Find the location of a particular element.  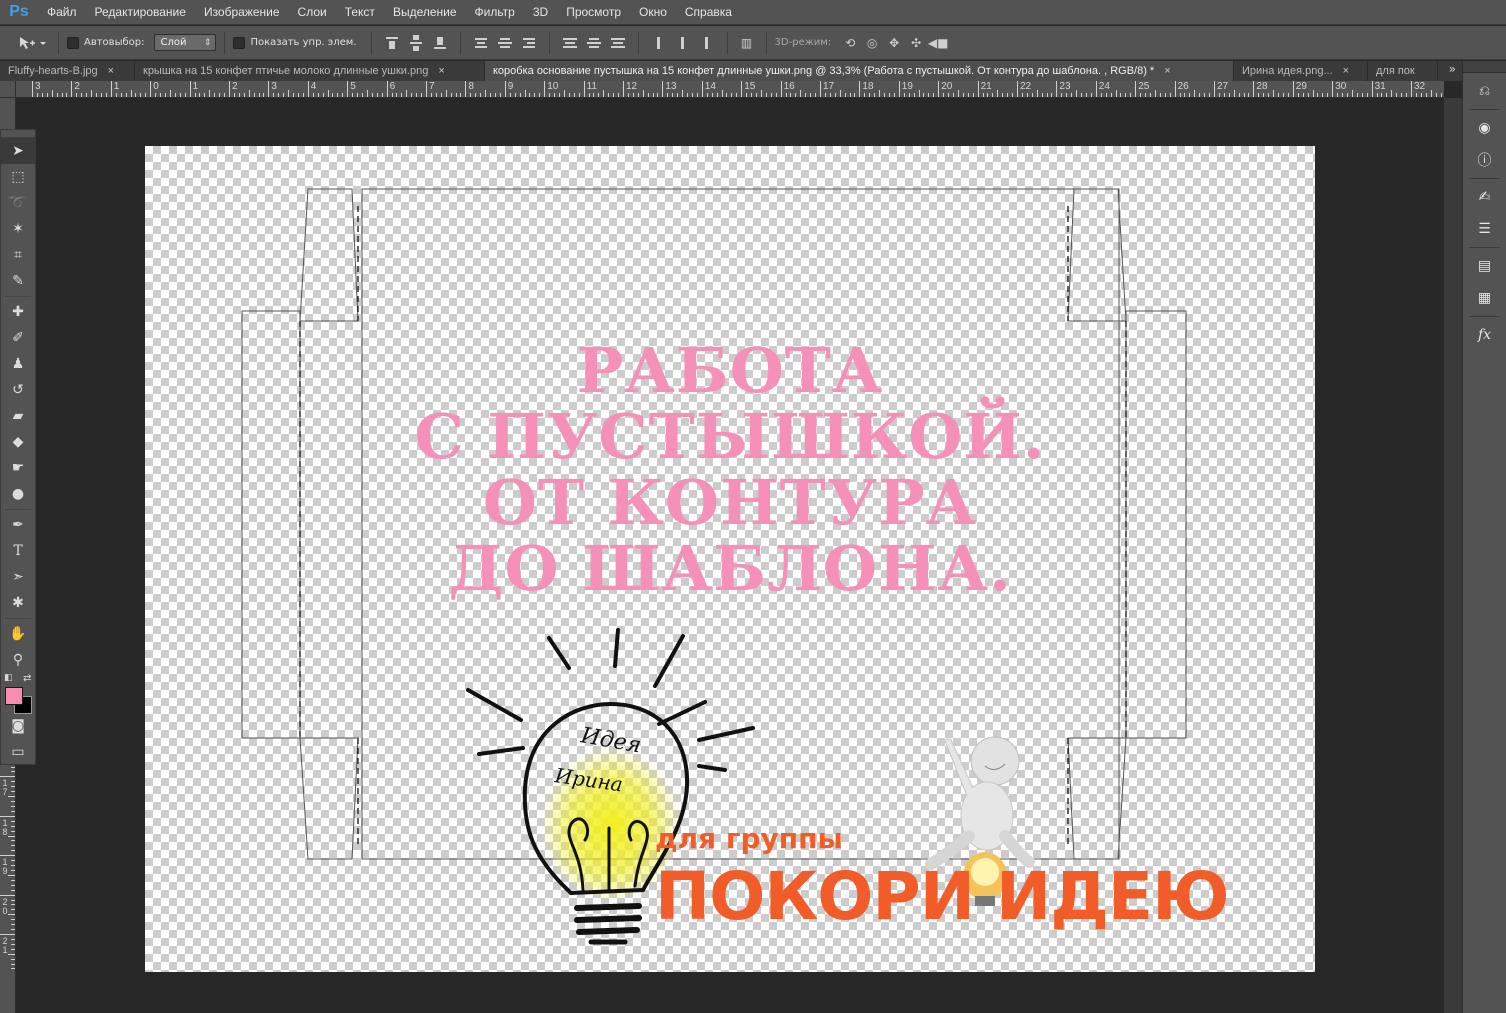

scale-3d-icon: ◀■ is located at coordinates (938, 43).